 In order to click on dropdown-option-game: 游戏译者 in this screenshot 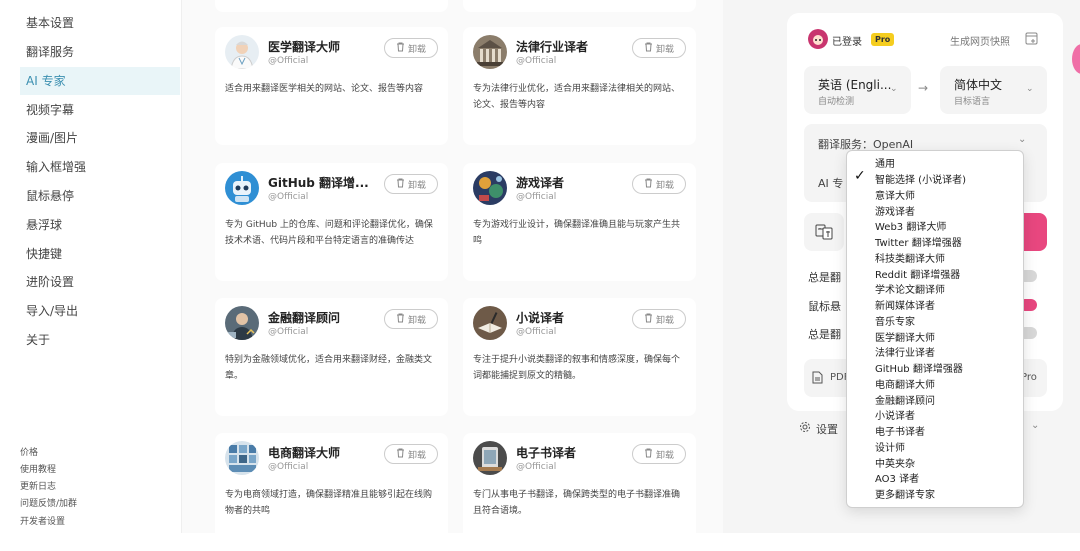, I will do `click(895, 210)`.